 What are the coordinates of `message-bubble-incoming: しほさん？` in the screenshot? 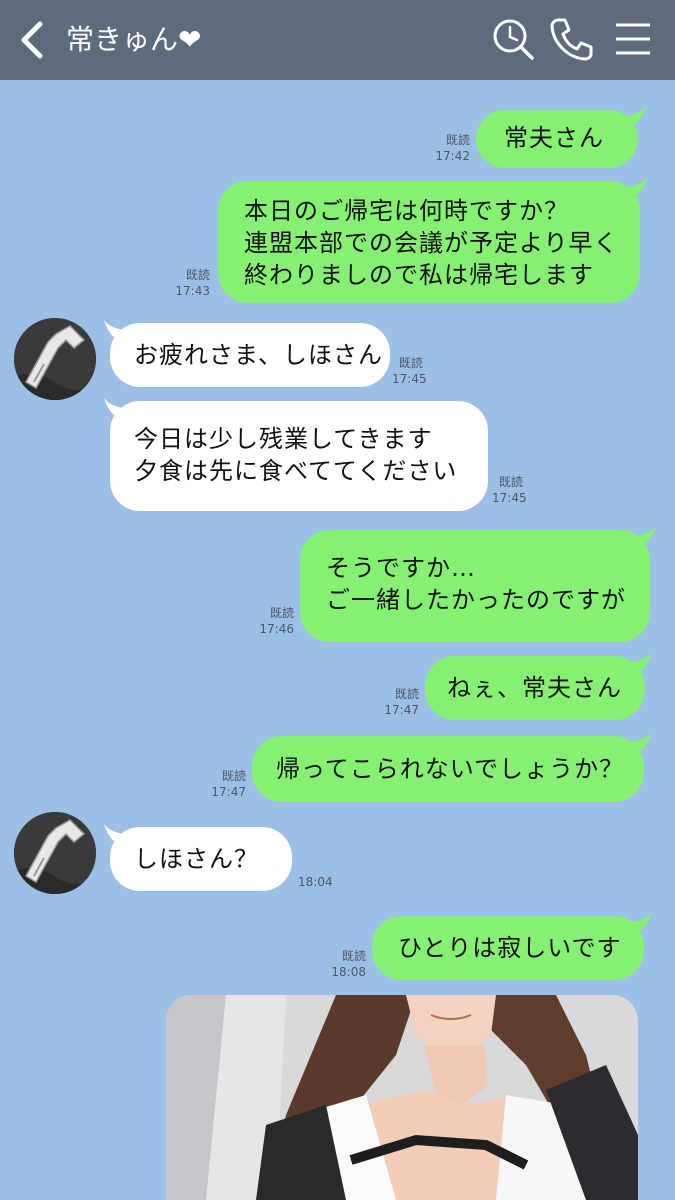 It's located at (201, 859).